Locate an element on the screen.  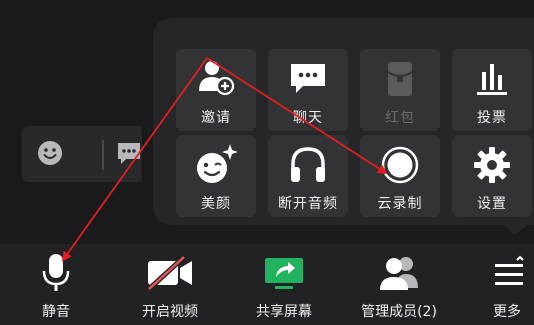
share-screen-button: 共享屏幕 is located at coordinates (284, 284).